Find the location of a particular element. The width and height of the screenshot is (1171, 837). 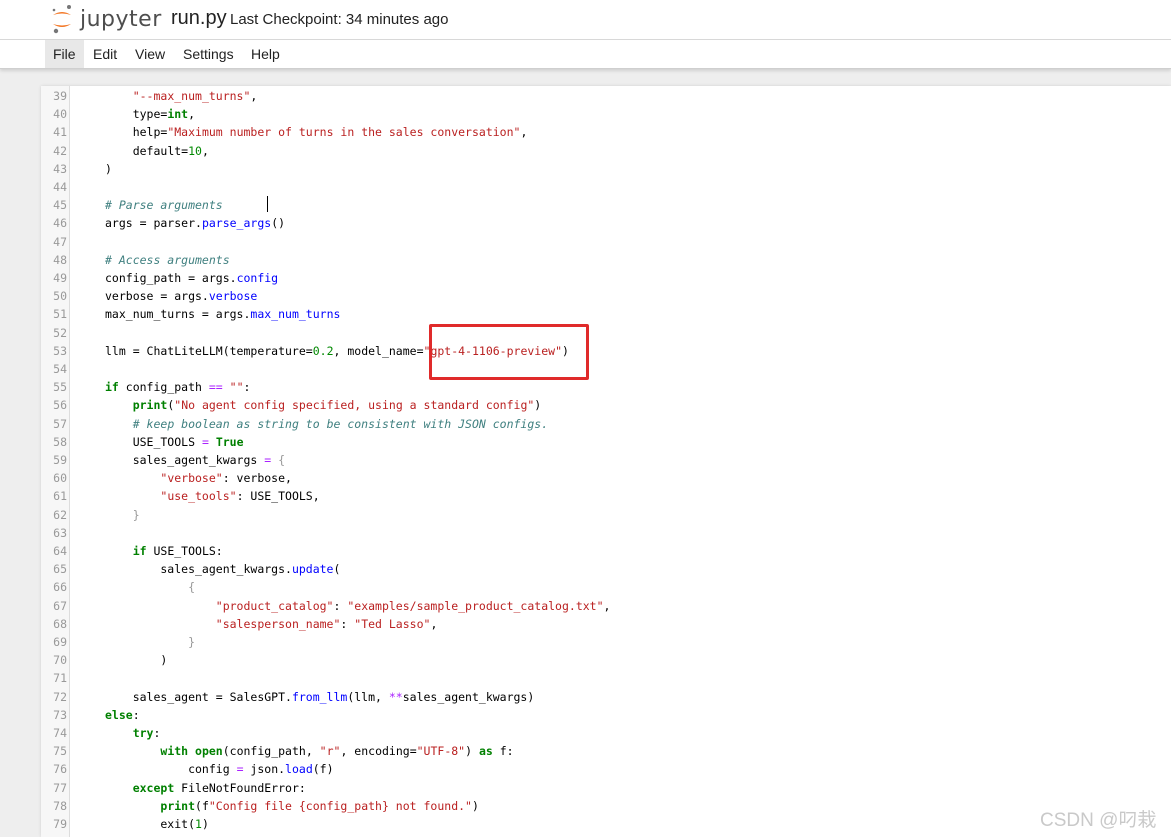

code-line: 61 "use_tools": USE_TOOLS, is located at coordinates (606, 496).